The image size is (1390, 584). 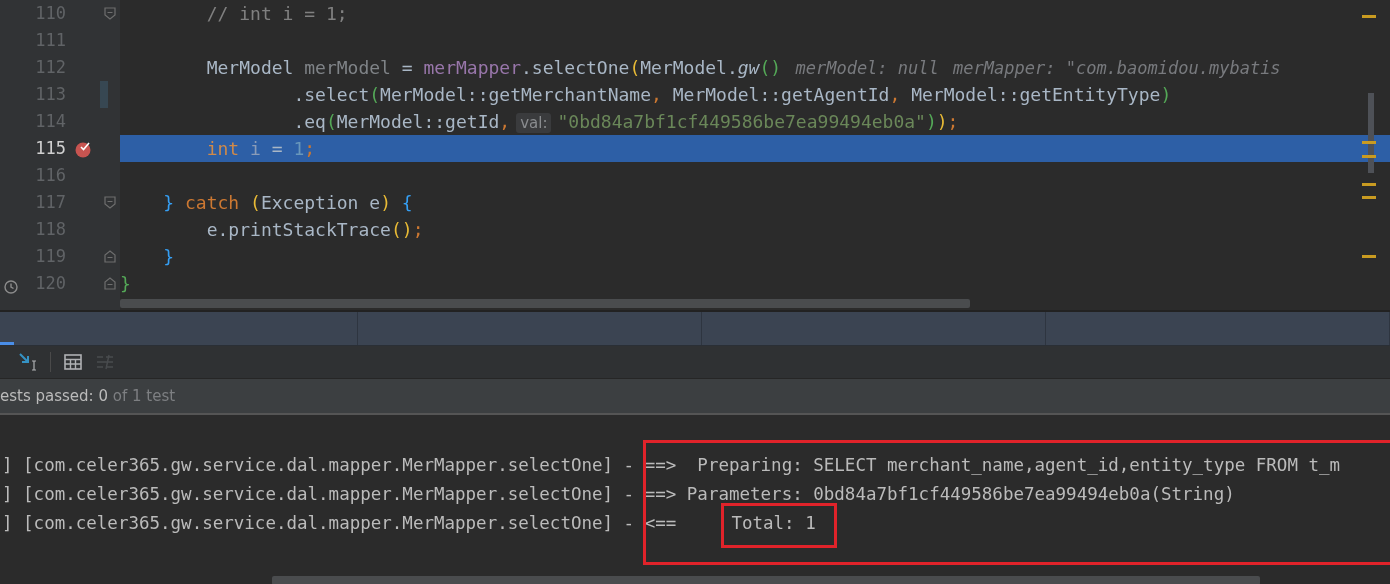 What do you see at coordinates (339, 523) in the screenshot?
I see `console-line: ] [com.celer365.gw.service.dal.mapper.MerMapper.selectOne] - <==` at bounding box center [339, 523].